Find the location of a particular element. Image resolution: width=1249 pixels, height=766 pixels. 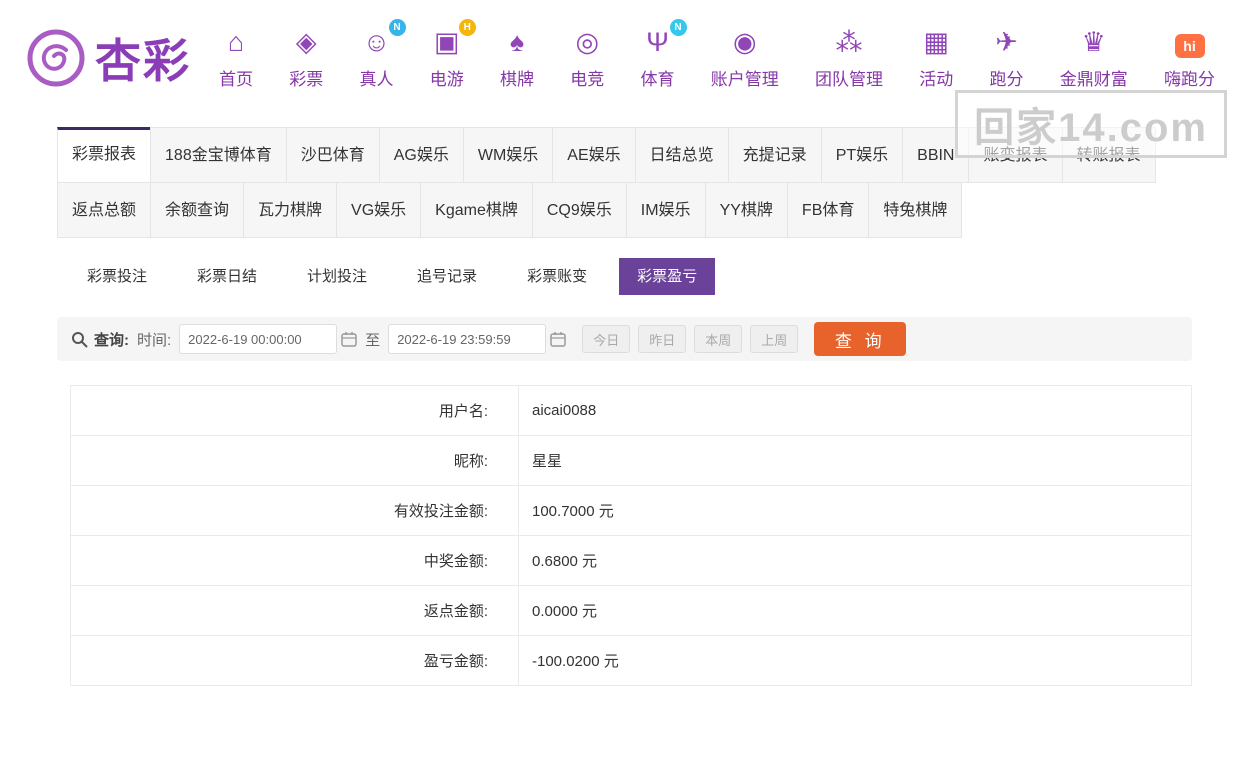

report-row: 盈亏金额: -100.0200 元 is located at coordinates (631, 661).